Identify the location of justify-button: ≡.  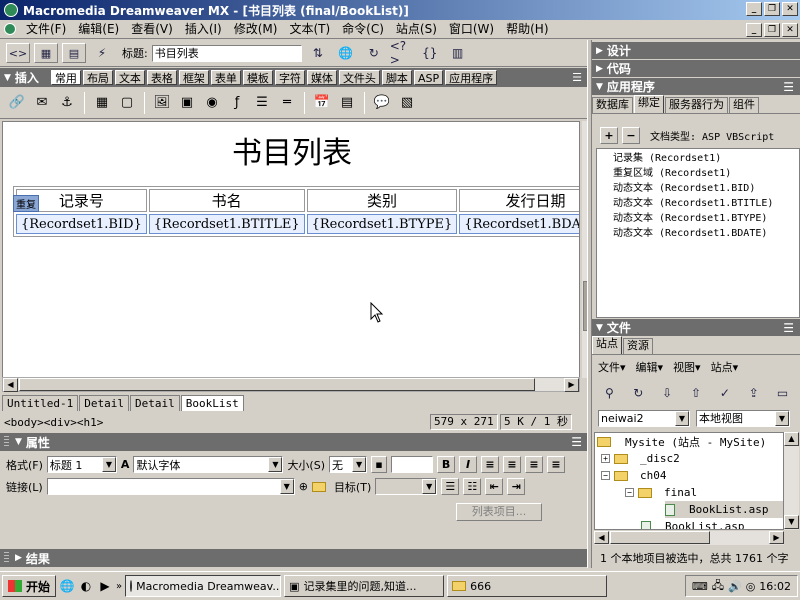
(556, 464).